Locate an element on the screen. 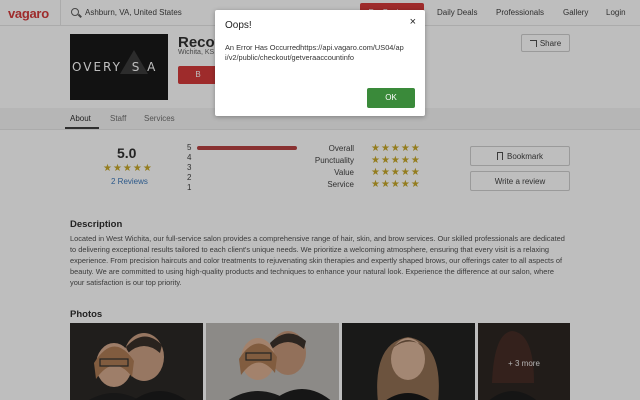  ok-button: OK is located at coordinates (391, 98).